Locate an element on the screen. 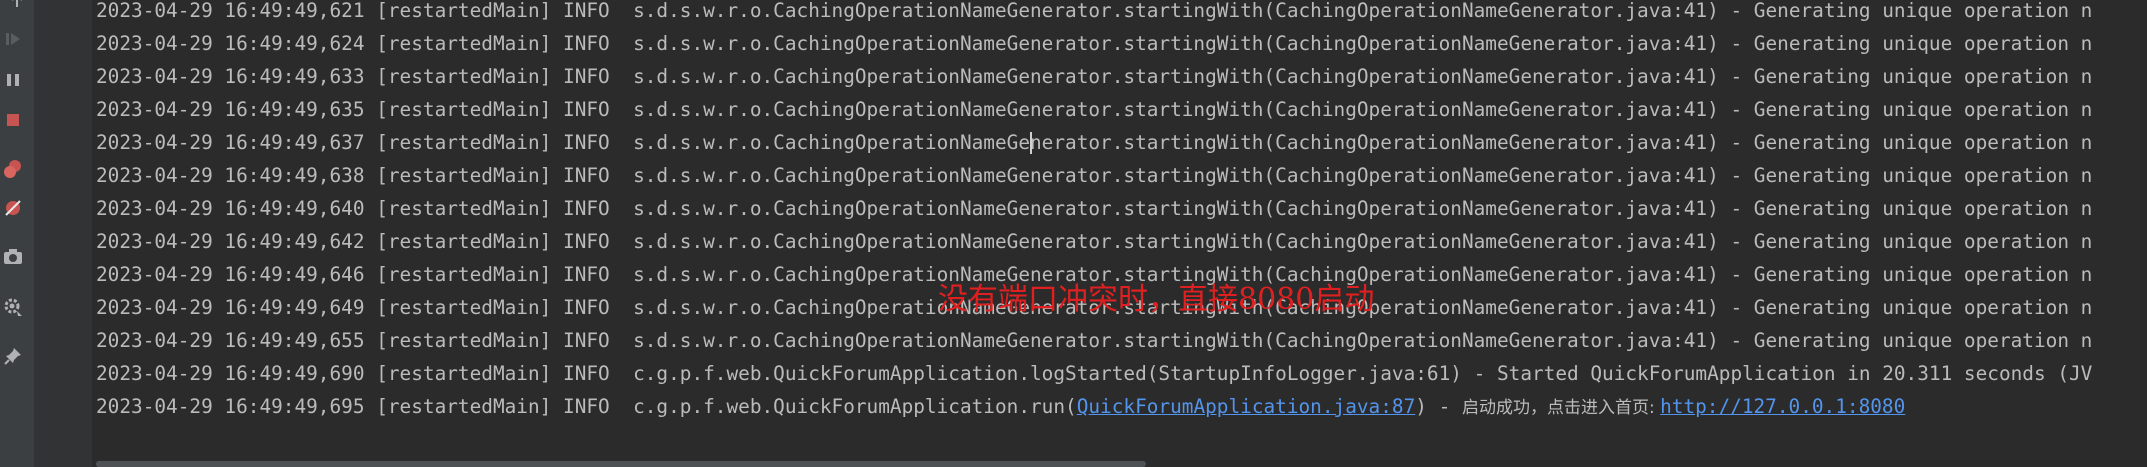 This screenshot has width=2147, height=467. log-timestamp: 2023-04-29 16:49:49,633 is located at coordinates (230, 76).